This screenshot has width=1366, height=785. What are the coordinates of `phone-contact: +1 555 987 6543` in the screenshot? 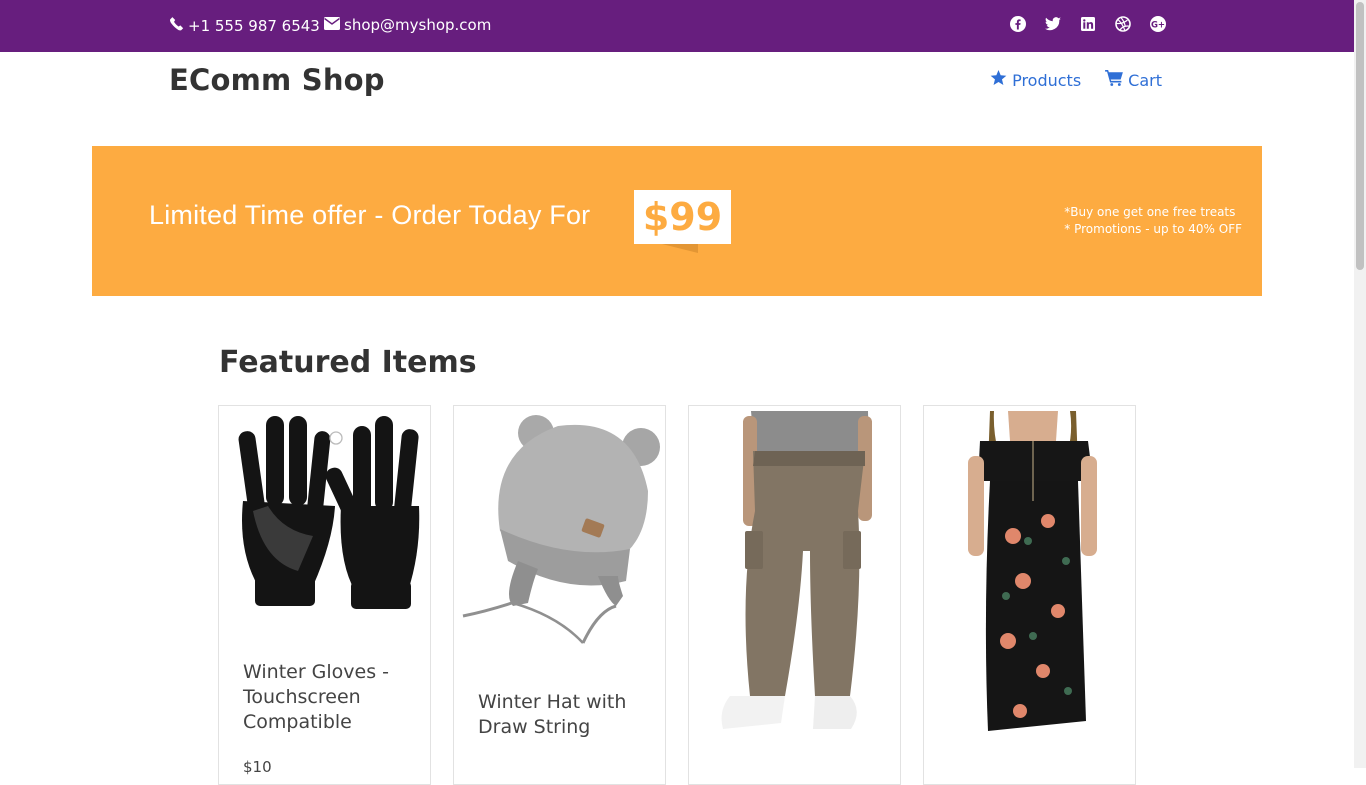 It's located at (244, 25).